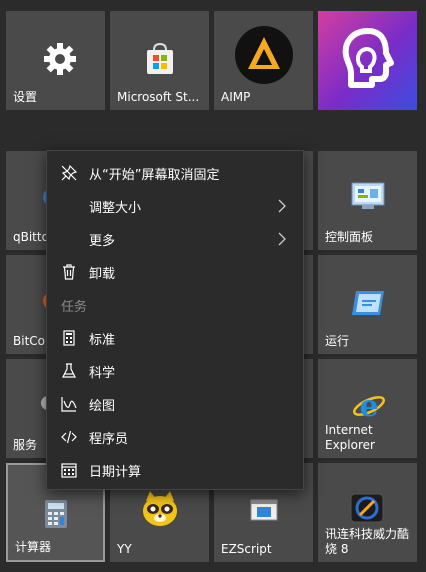  I want to click on code-icon, so click(69, 437).